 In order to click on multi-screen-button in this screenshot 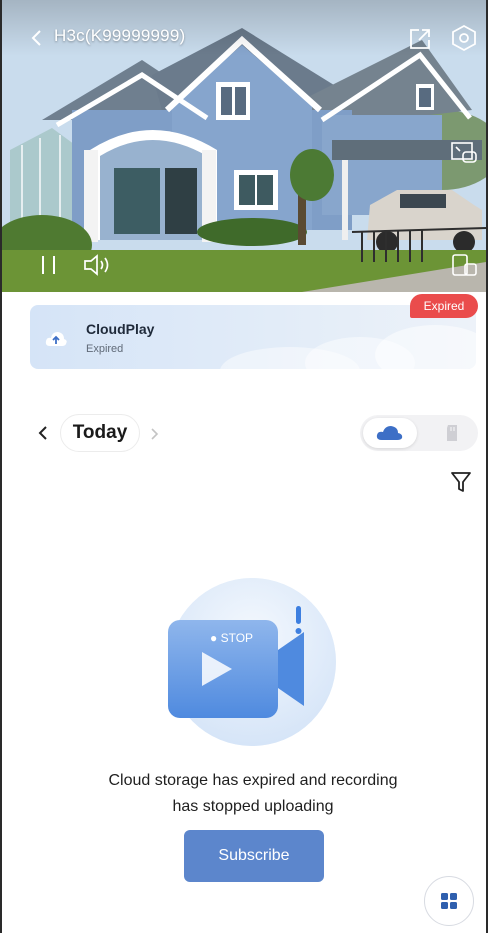, I will do `click(464, 265)`.